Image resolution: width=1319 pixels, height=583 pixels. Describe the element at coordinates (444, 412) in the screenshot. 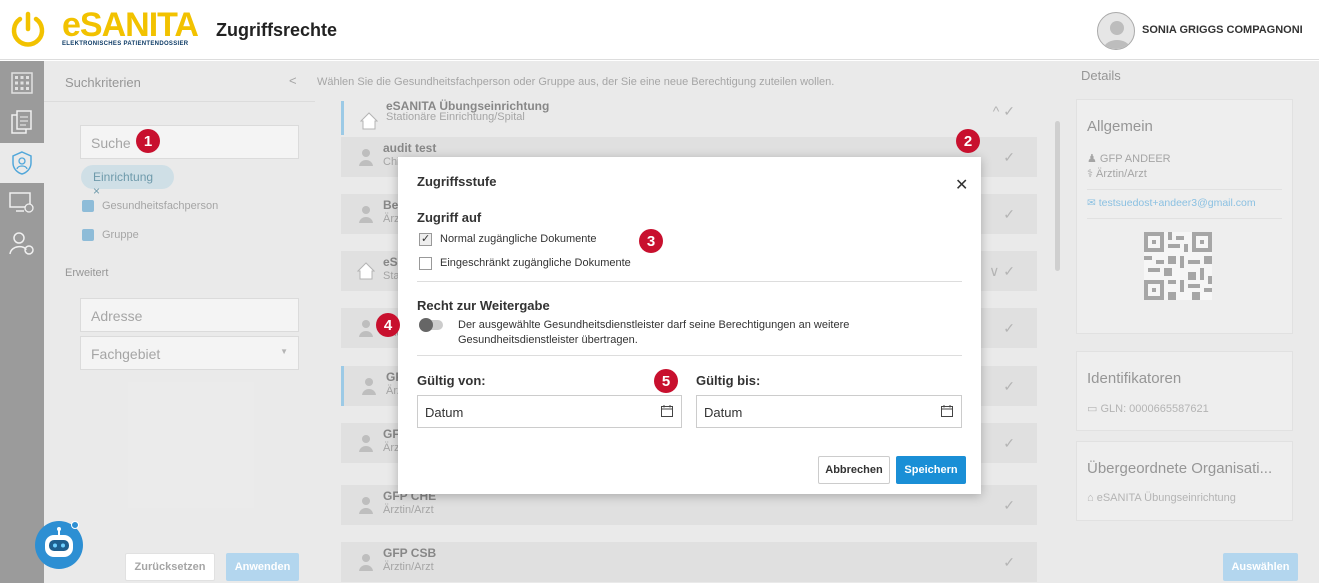

I see `valid-from-date-placeholder: Datum` at that location.